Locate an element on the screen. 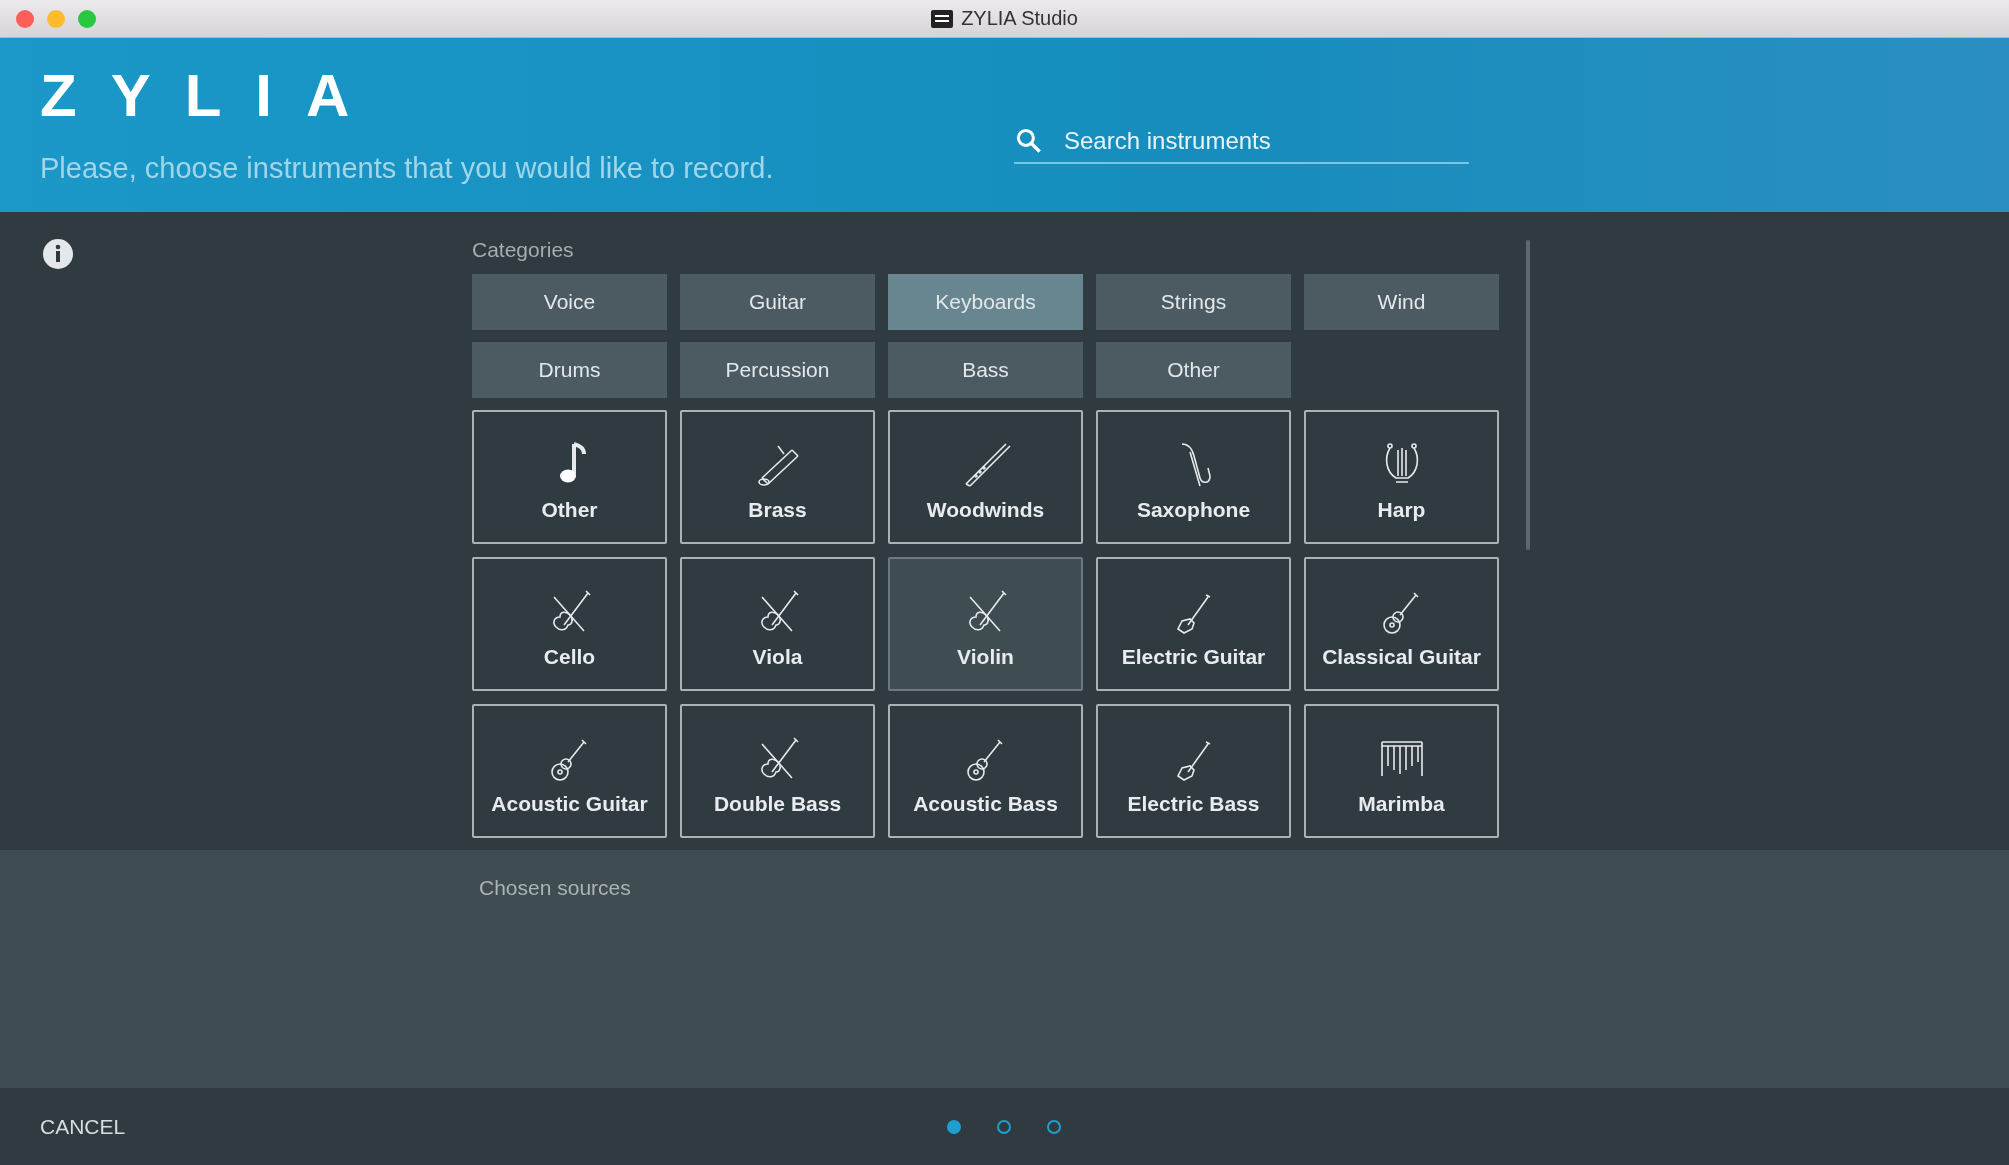 The width and height of the screenshot is (2009, 1165). instrument-tile: Harp is located at coordinates (1401, 477).